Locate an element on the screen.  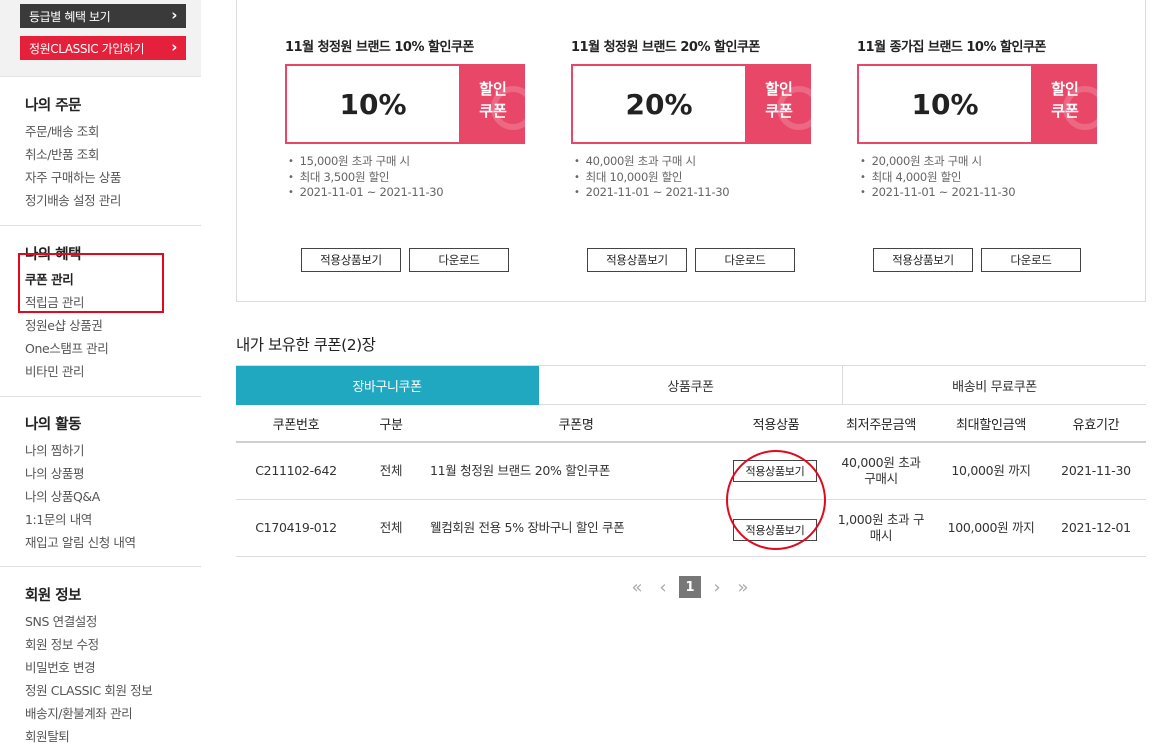
table-header: 쿠폰번호 구분 쿠폰명 적용상품 최저주문금액 최대할인금액 유효기간 is located at coordinates (691, 424).